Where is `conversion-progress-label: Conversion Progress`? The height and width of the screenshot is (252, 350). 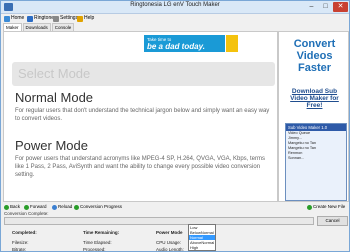
conversion-progress-label: Conversion Progress is located at coordinates (101, 206).